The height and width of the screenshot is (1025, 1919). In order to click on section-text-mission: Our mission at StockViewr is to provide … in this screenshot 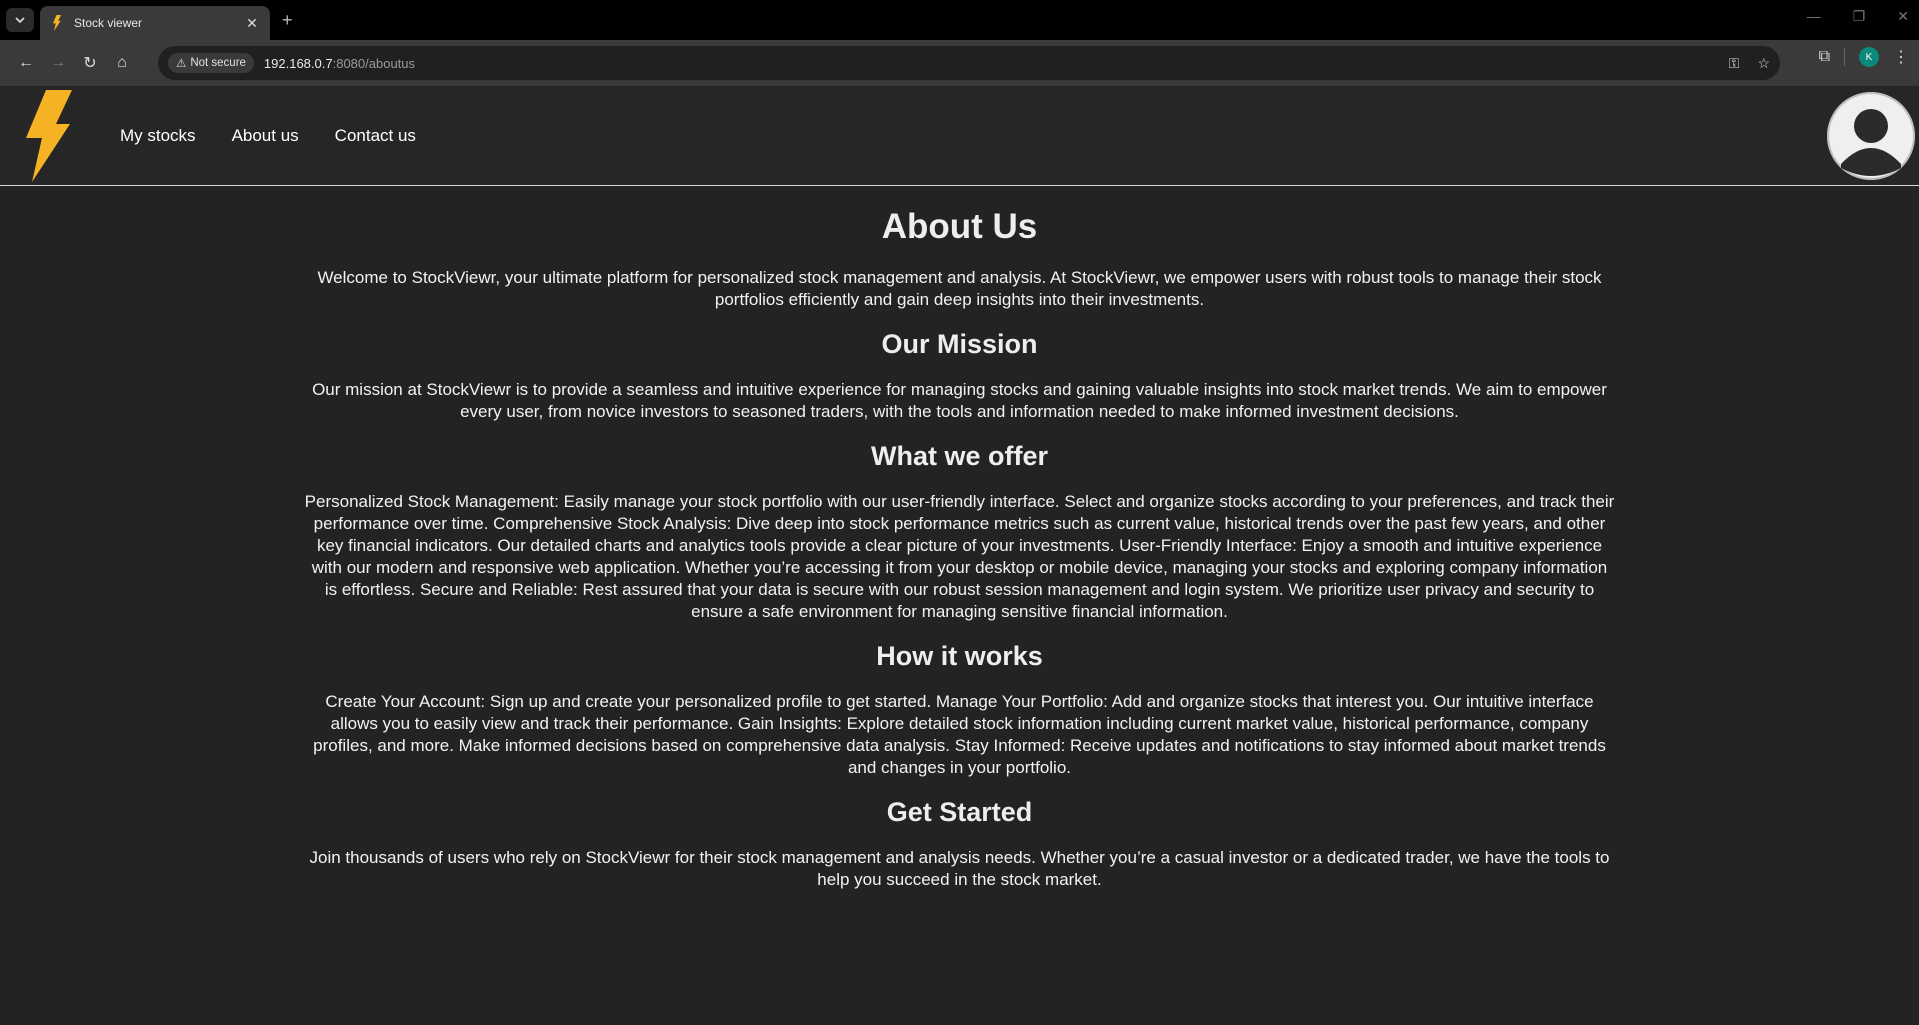, I will do `click(959, 400)`.